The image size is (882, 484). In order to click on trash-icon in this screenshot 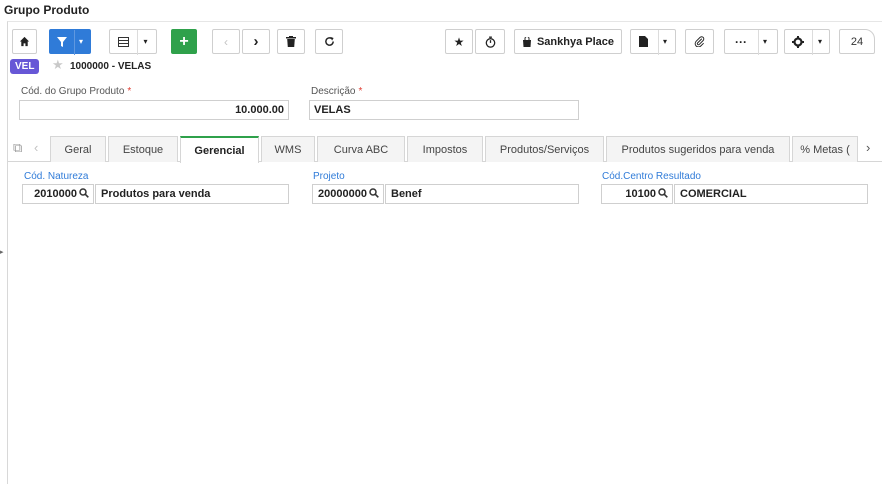, I will do `click(291, 41)`.